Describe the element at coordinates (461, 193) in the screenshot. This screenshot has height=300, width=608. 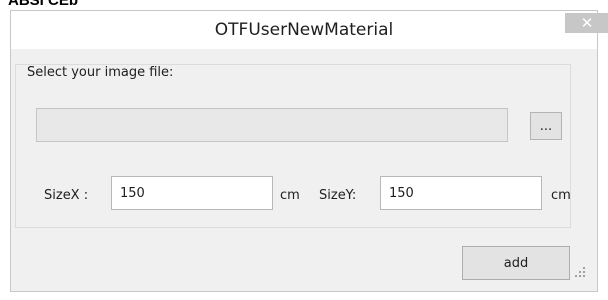
I see `size-y-input` at that location.